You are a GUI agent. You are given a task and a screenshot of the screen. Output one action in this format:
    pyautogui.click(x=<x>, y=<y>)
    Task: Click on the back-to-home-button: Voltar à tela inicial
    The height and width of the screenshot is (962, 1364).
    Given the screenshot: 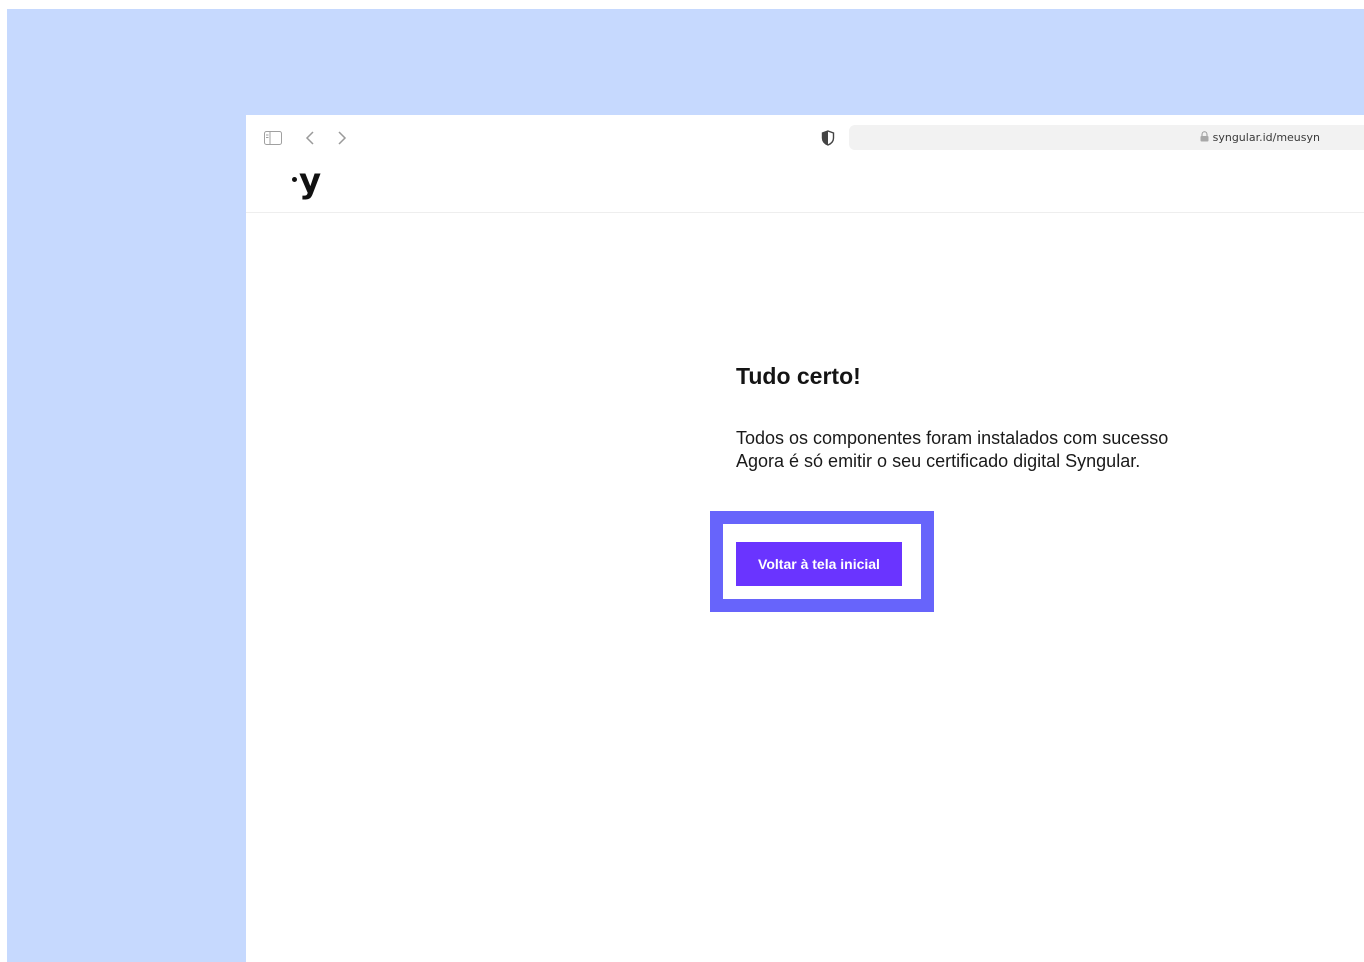 What is the action you would take?
    pyautogui.click(x=819, y=564)
    